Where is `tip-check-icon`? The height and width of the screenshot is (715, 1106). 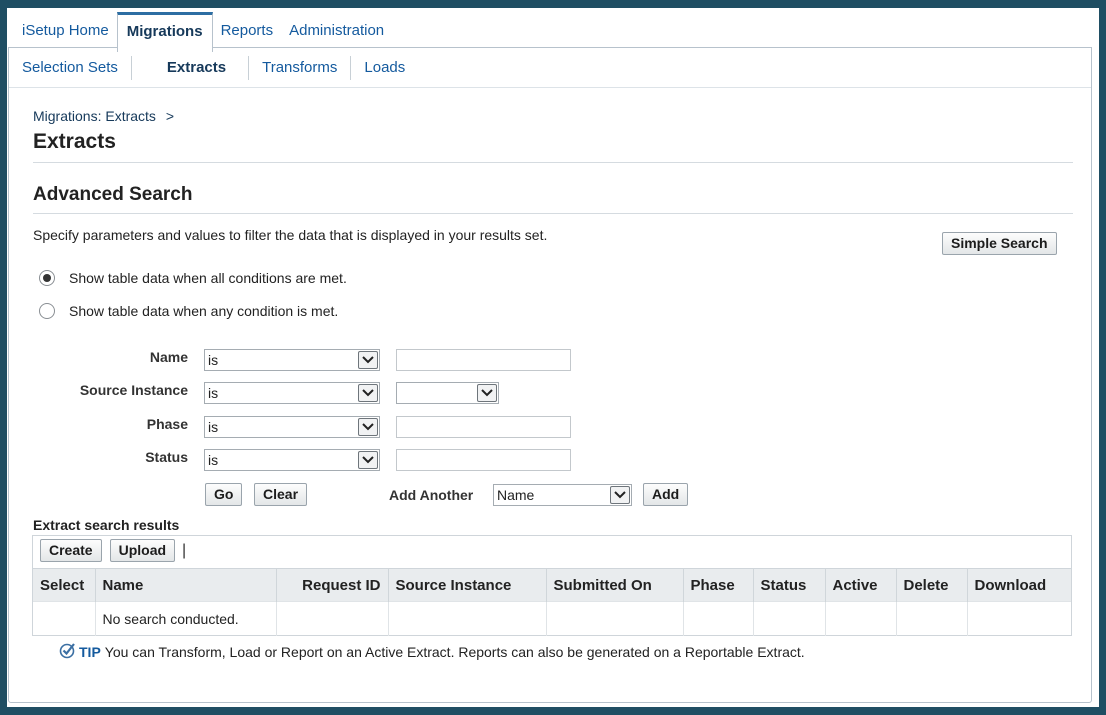 tip-check-icon is located at coordinates (68, 651).